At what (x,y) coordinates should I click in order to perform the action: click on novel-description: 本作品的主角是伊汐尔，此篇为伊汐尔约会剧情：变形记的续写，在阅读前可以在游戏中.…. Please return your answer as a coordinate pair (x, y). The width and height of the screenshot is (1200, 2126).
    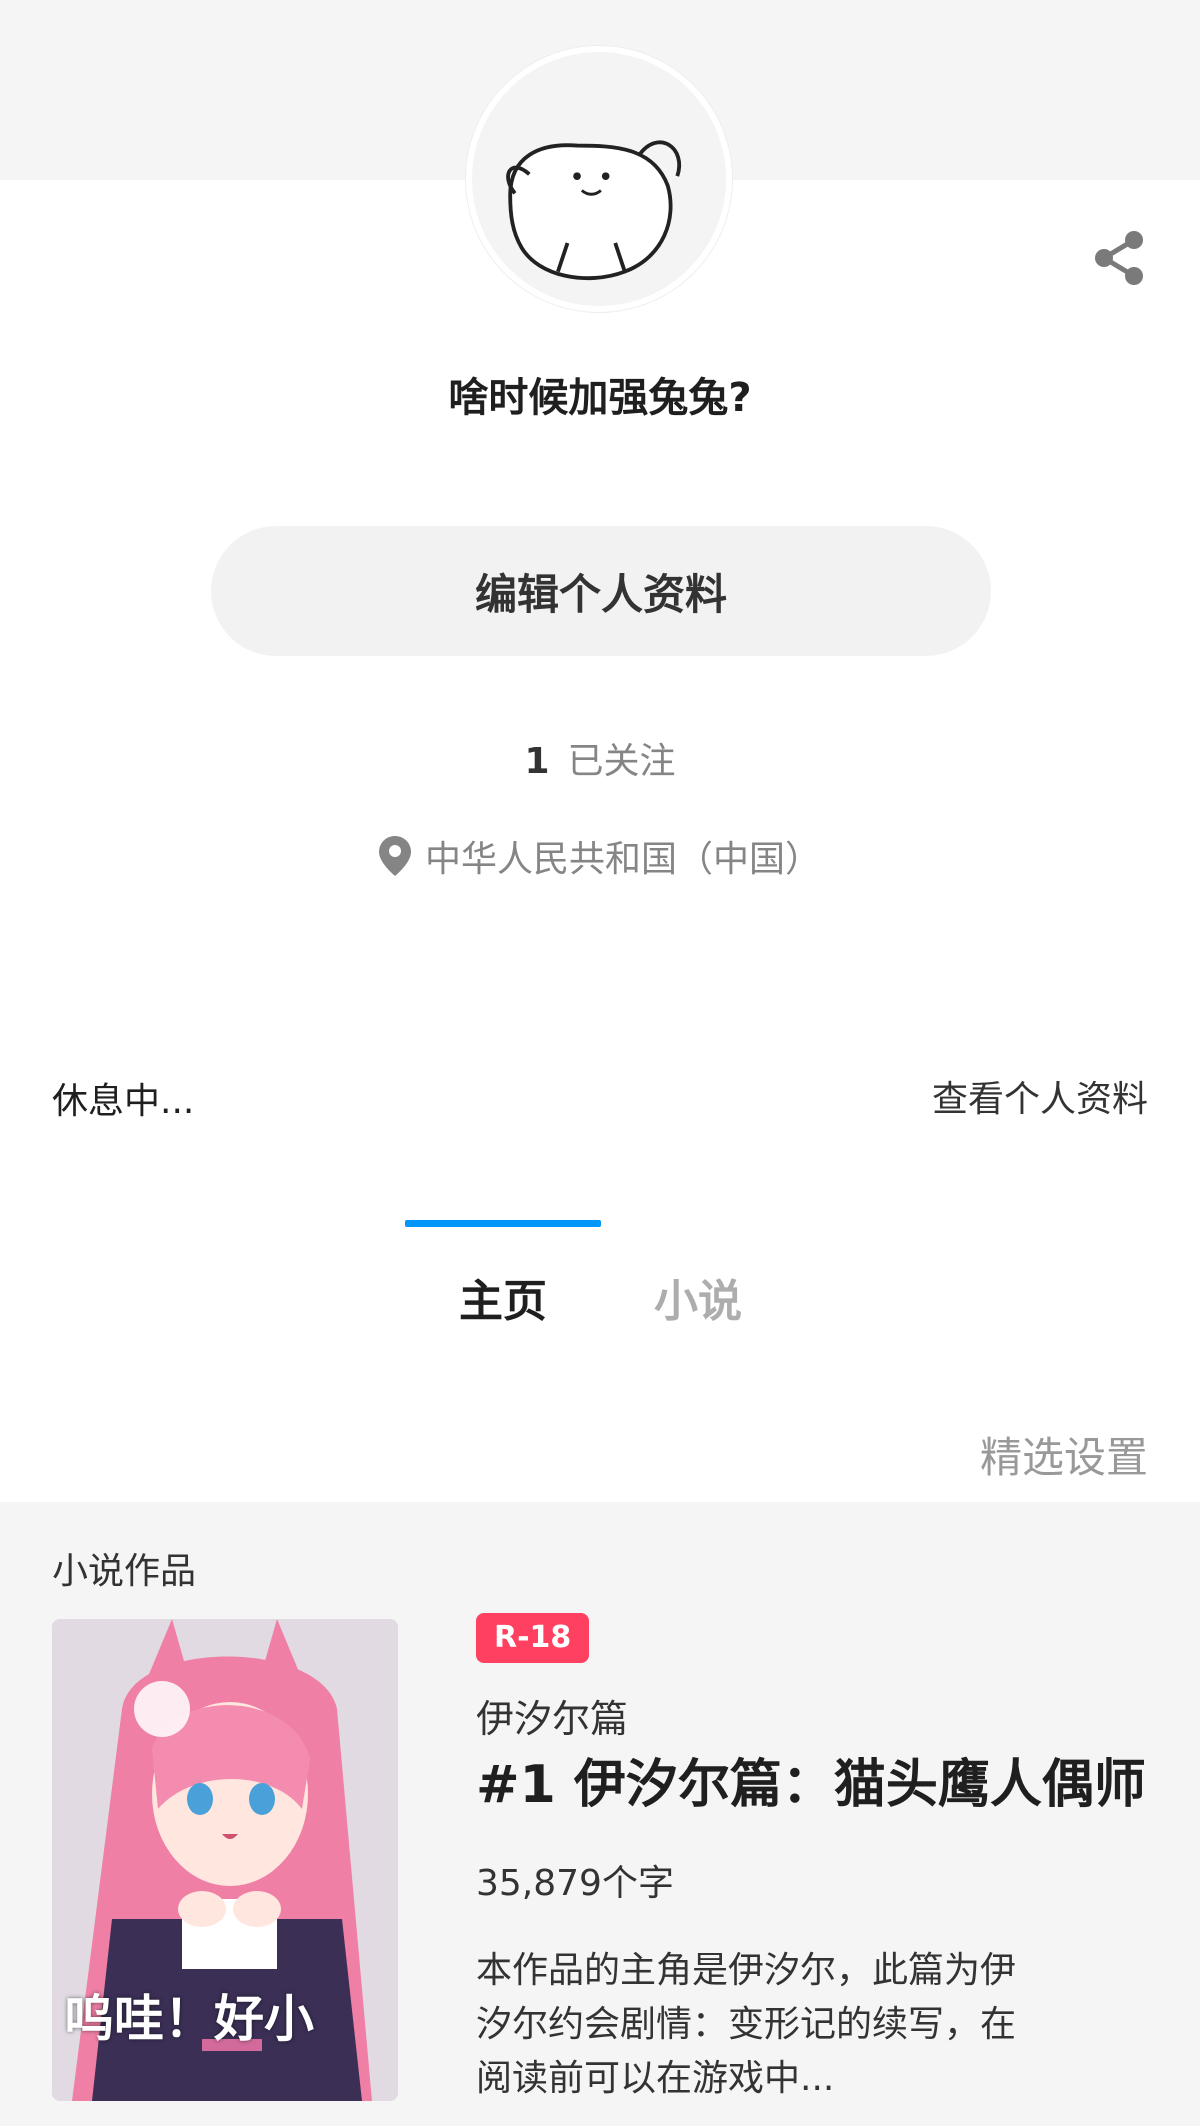
    Looking at the image, I should click on (746, 2024).